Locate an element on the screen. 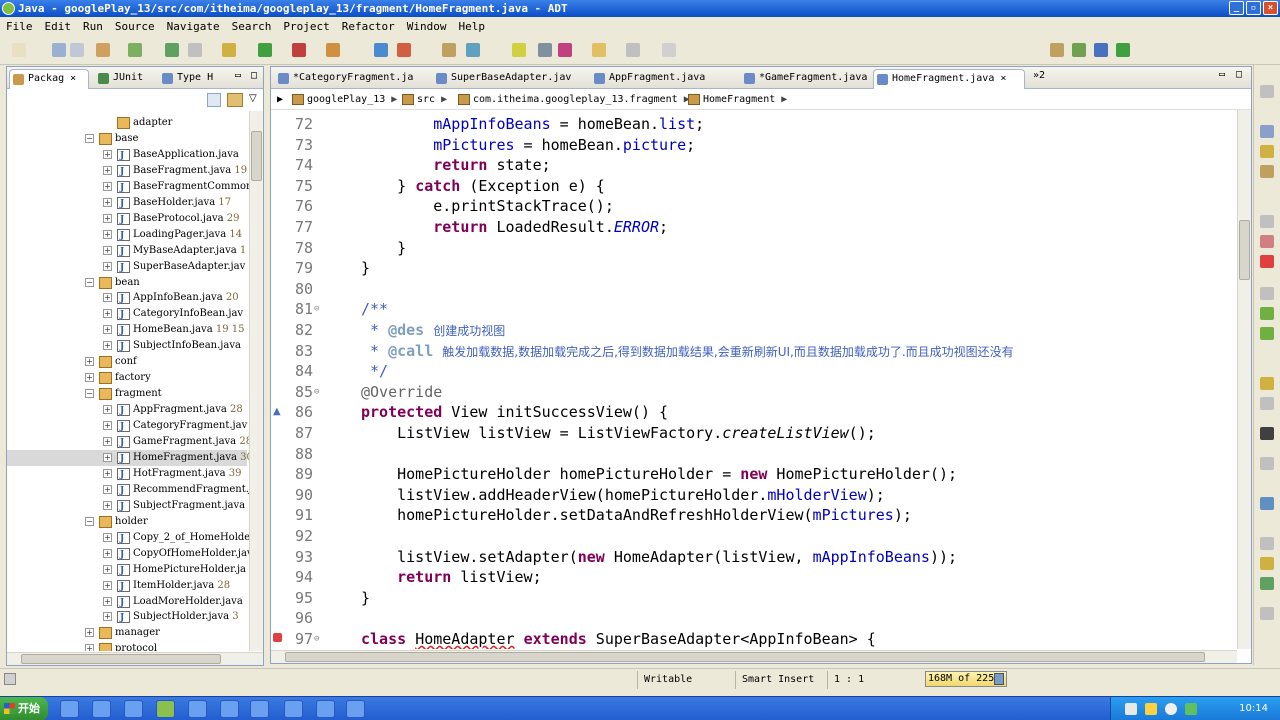 The width and height of the screenshot is (1280, 720). maximize-editor-icon: □ is located at coordinates (1239, 74).